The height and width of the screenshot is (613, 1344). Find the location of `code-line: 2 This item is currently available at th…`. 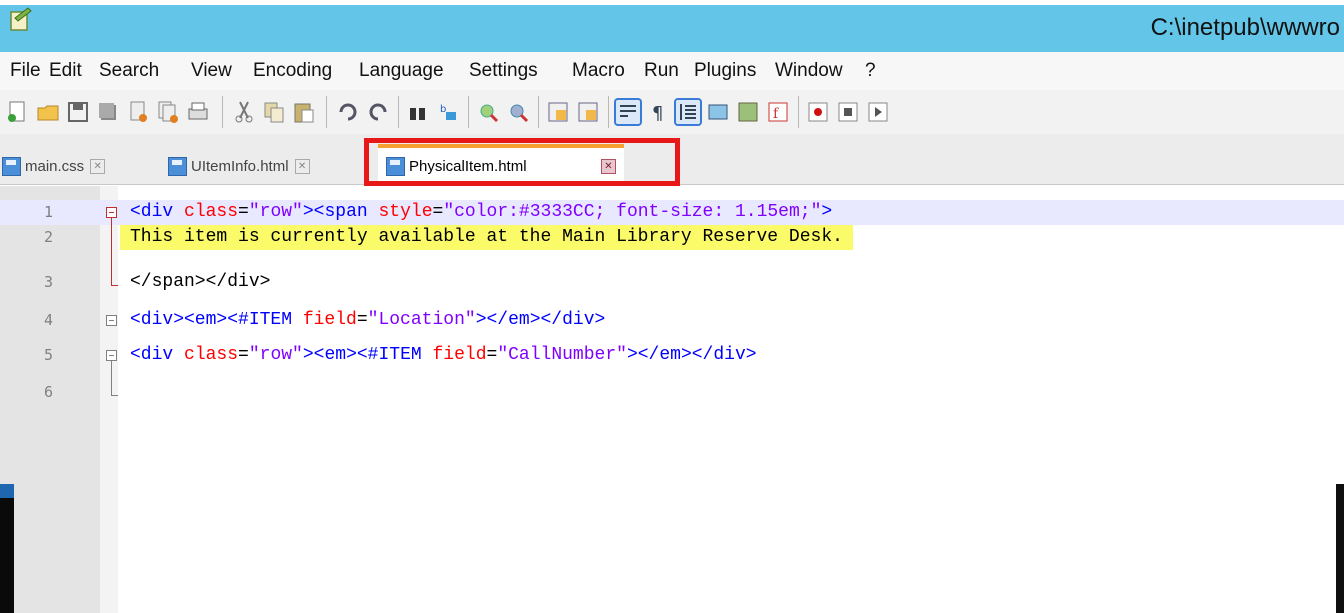

code-line: 2 This item is currently available at th… is located at coordinates (672, 237).